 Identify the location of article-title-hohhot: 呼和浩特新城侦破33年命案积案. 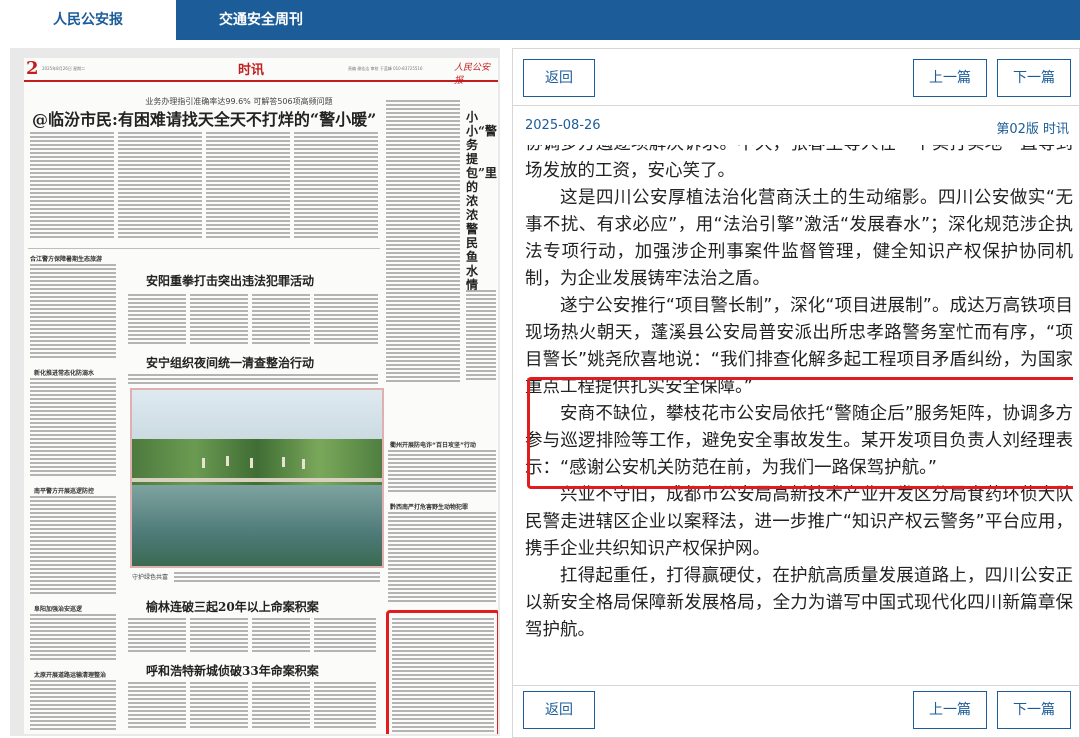
(232, 670).